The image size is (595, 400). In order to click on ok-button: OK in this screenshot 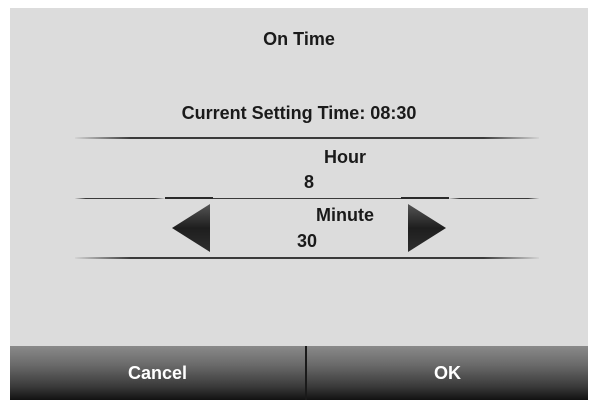, I will do `click(447, 373)`.